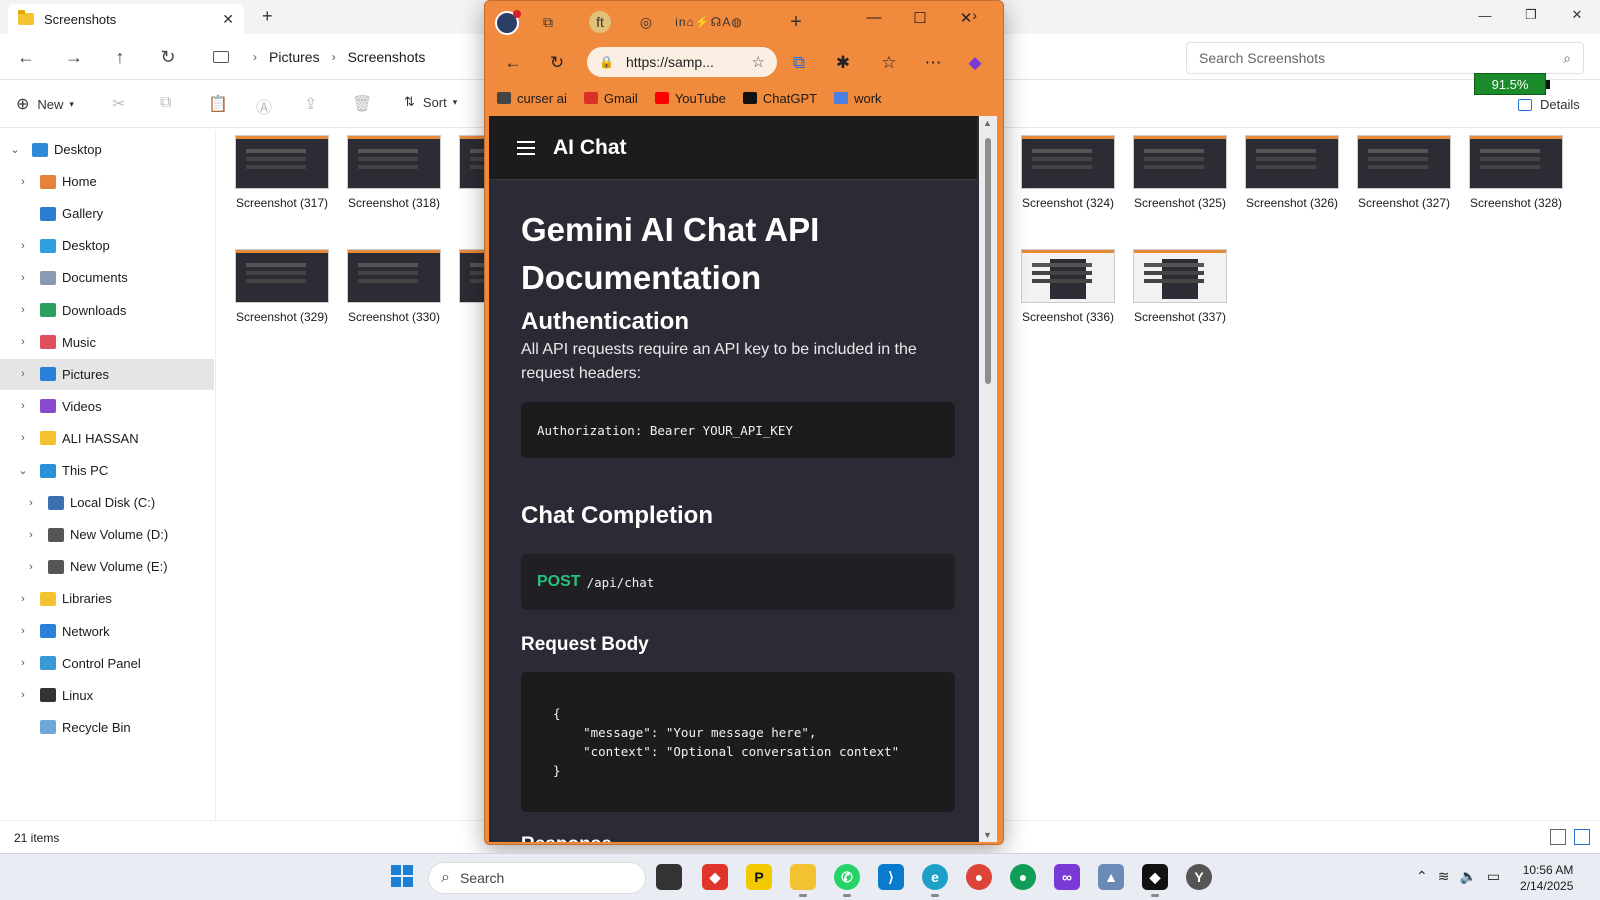 The height and width of the screenshot is (900, 1600). Describe the element at coordinates (107, 598) in the screenshot. I see `sidebar-item: › Libraries` at that location.